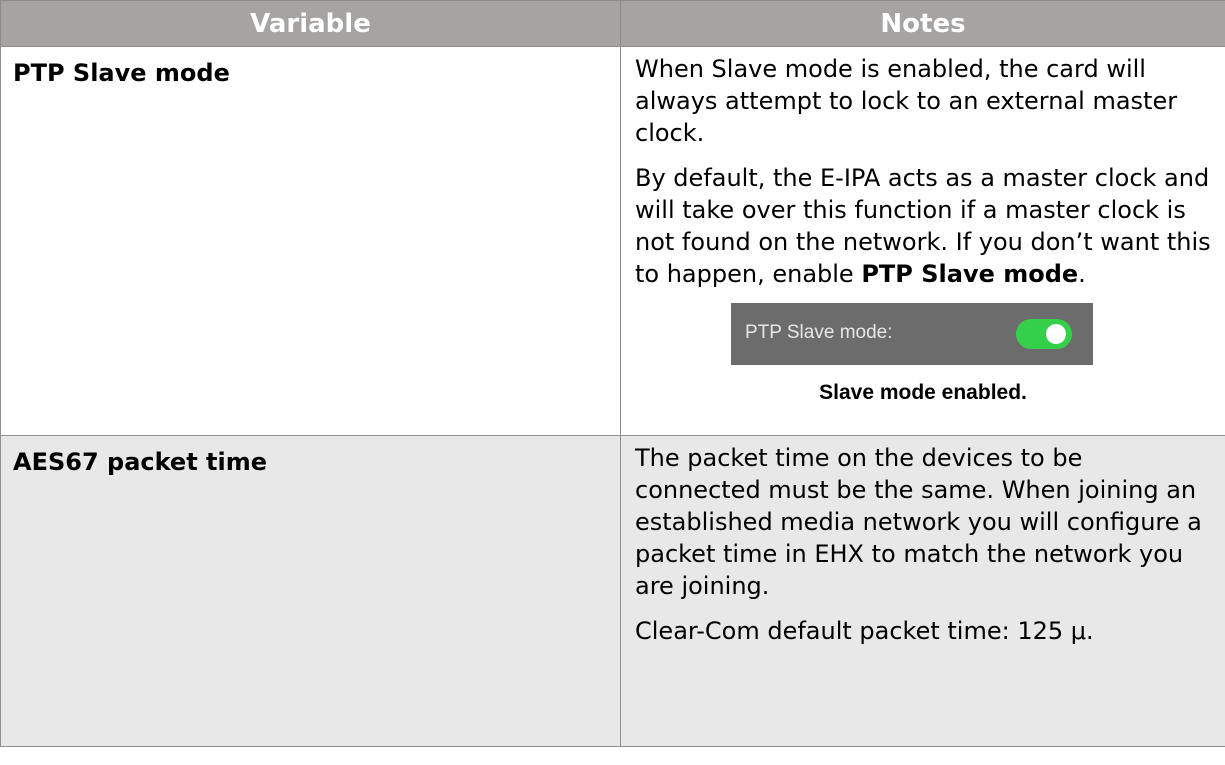 Image resolution: width=1225 pixels, height=765 pixels. Describe the element at coordinates (970, 274) in the screenshot. I see `notes-bold-term: PTP Slave mode` at that location.